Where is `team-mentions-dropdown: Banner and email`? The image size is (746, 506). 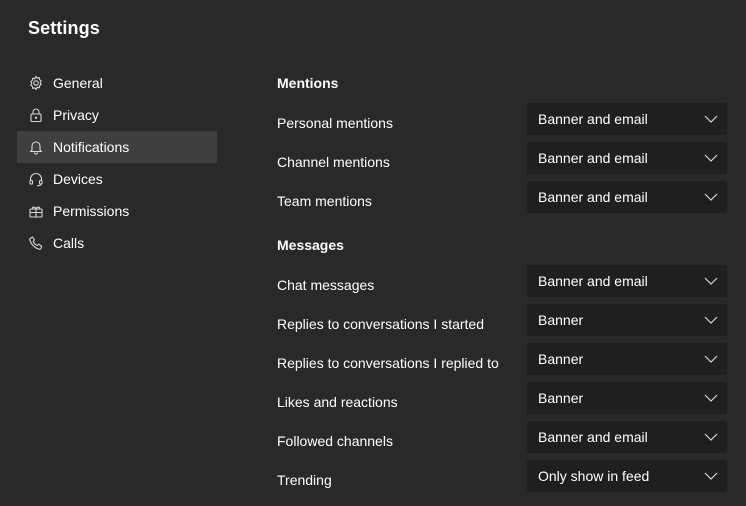 team-mentions-dropdown: Banner and email is located at coordinates (627, 197).